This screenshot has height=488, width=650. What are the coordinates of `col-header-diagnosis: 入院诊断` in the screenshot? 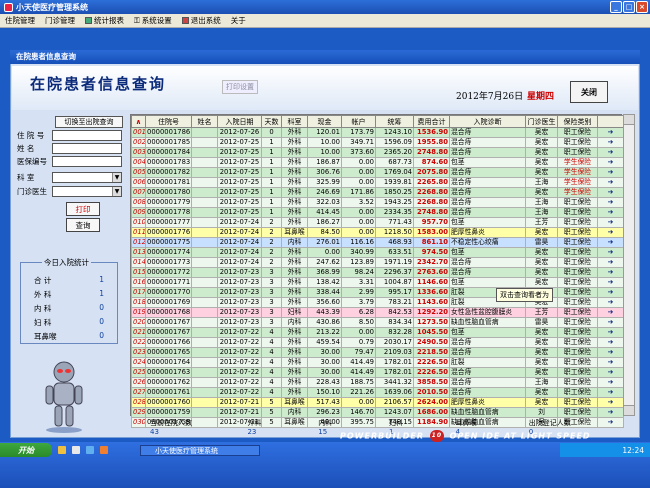 It's located at (487, 121).